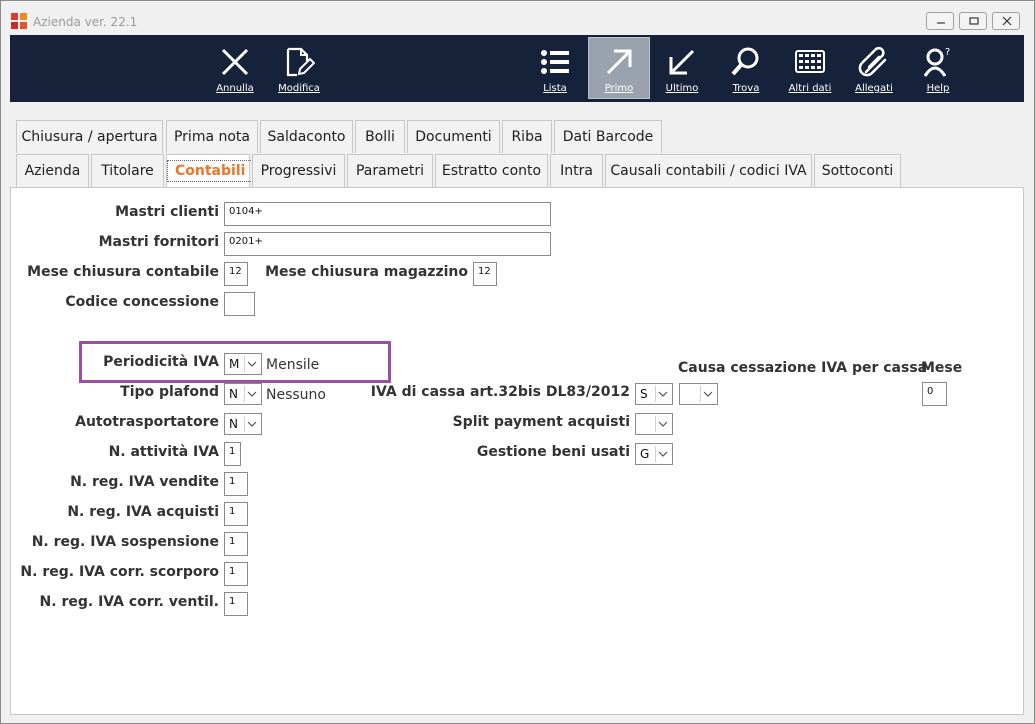  Describe the element at coordinates (236, 574) in the screenshot. I see `n-reg-iva-corr-scorporo-field: 1` at that location.